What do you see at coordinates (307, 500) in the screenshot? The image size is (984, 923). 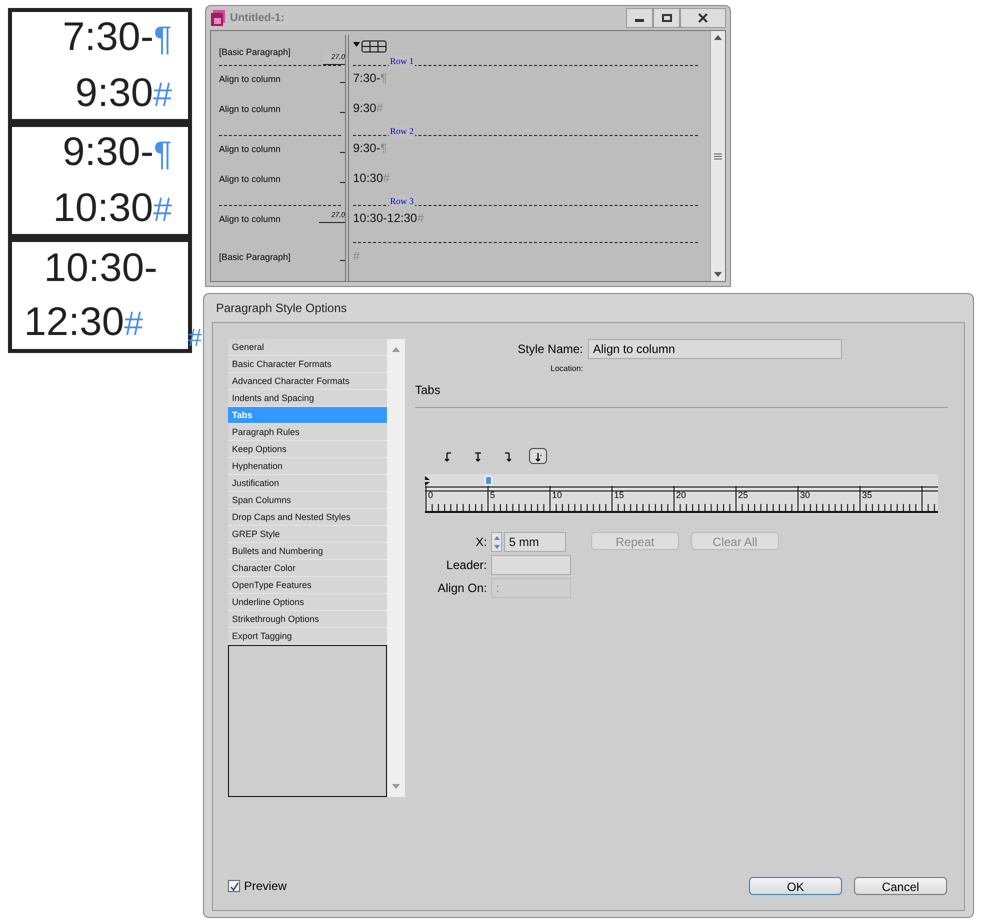 I see `category-item: Span Columns` at bounding box center [307, 500].